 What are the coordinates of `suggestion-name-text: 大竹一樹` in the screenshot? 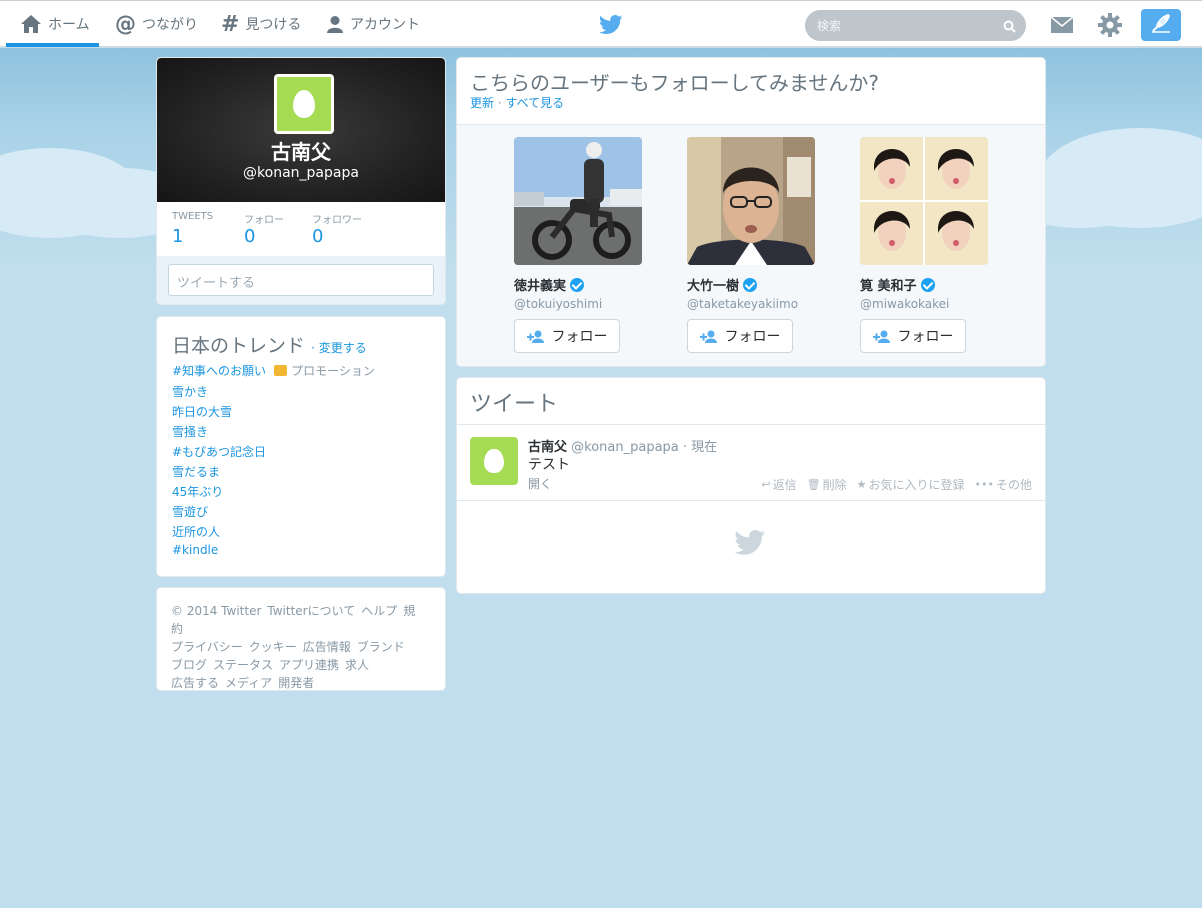 It's located at (713, 284).